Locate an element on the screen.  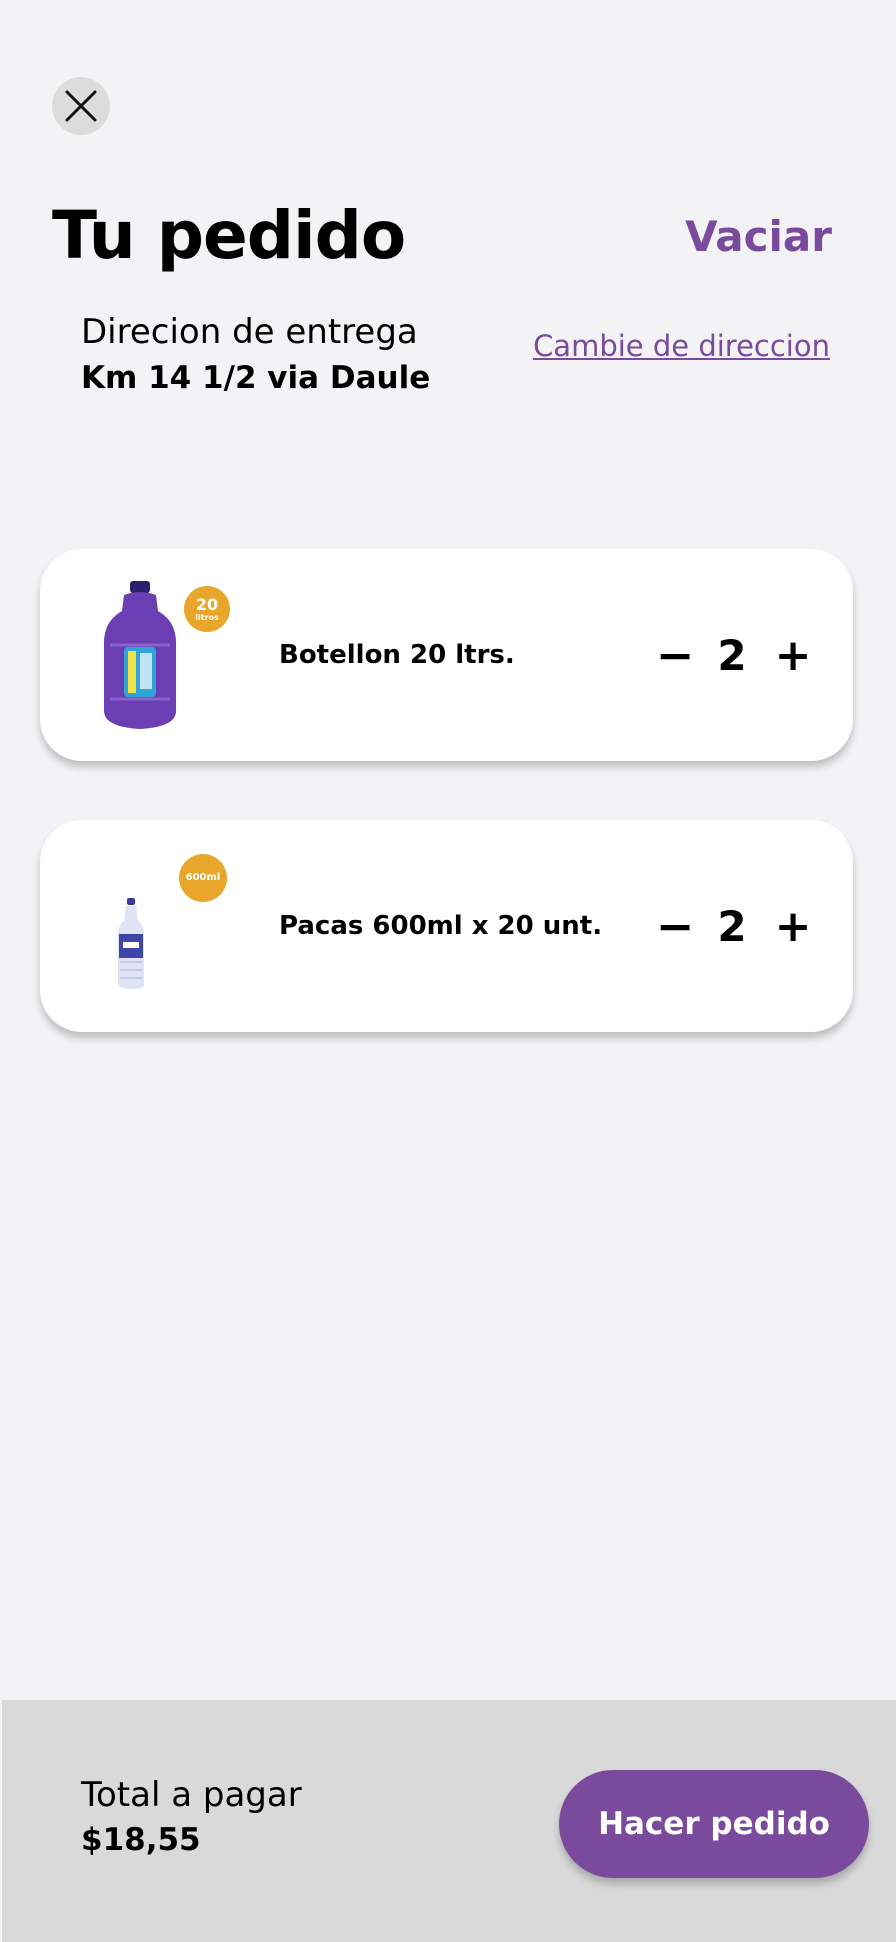
water-jug-image is located at coordinates (140, 655).